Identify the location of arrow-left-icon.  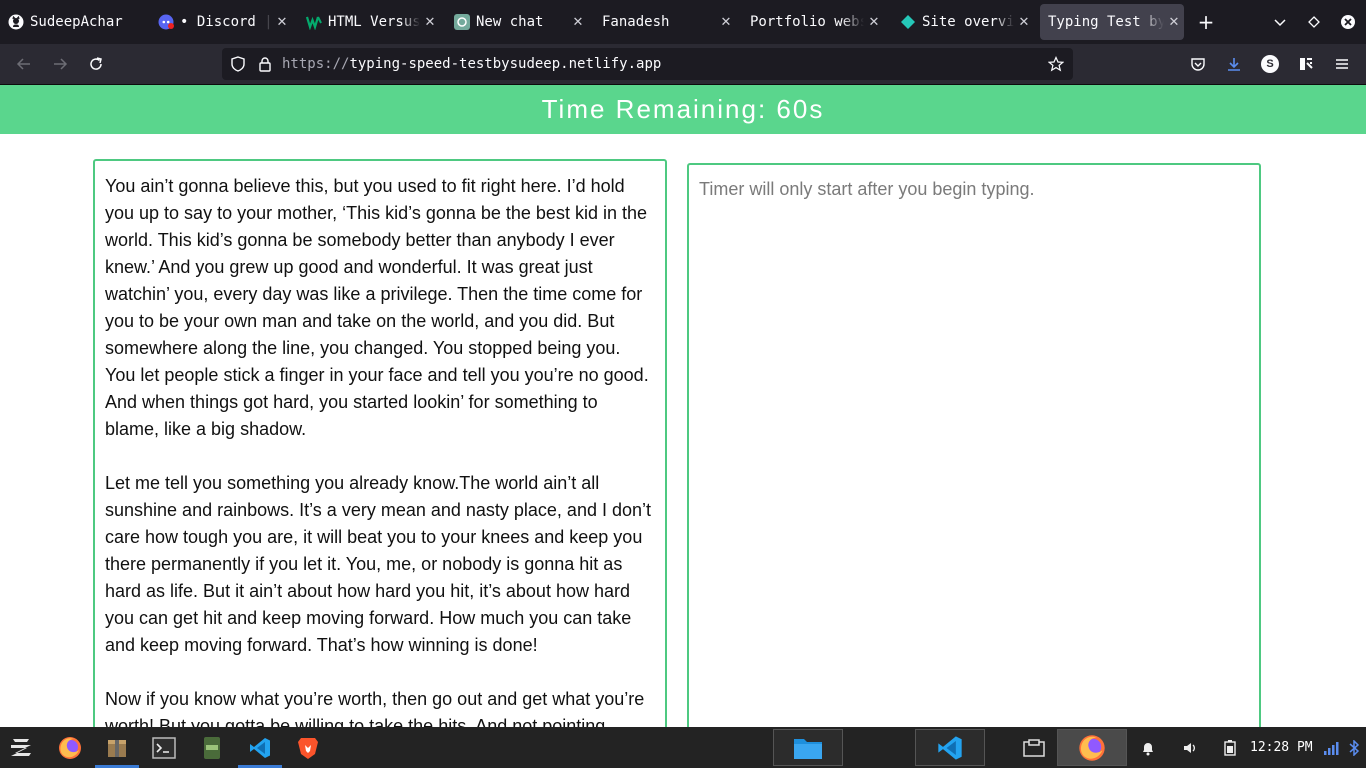
(23, 64).